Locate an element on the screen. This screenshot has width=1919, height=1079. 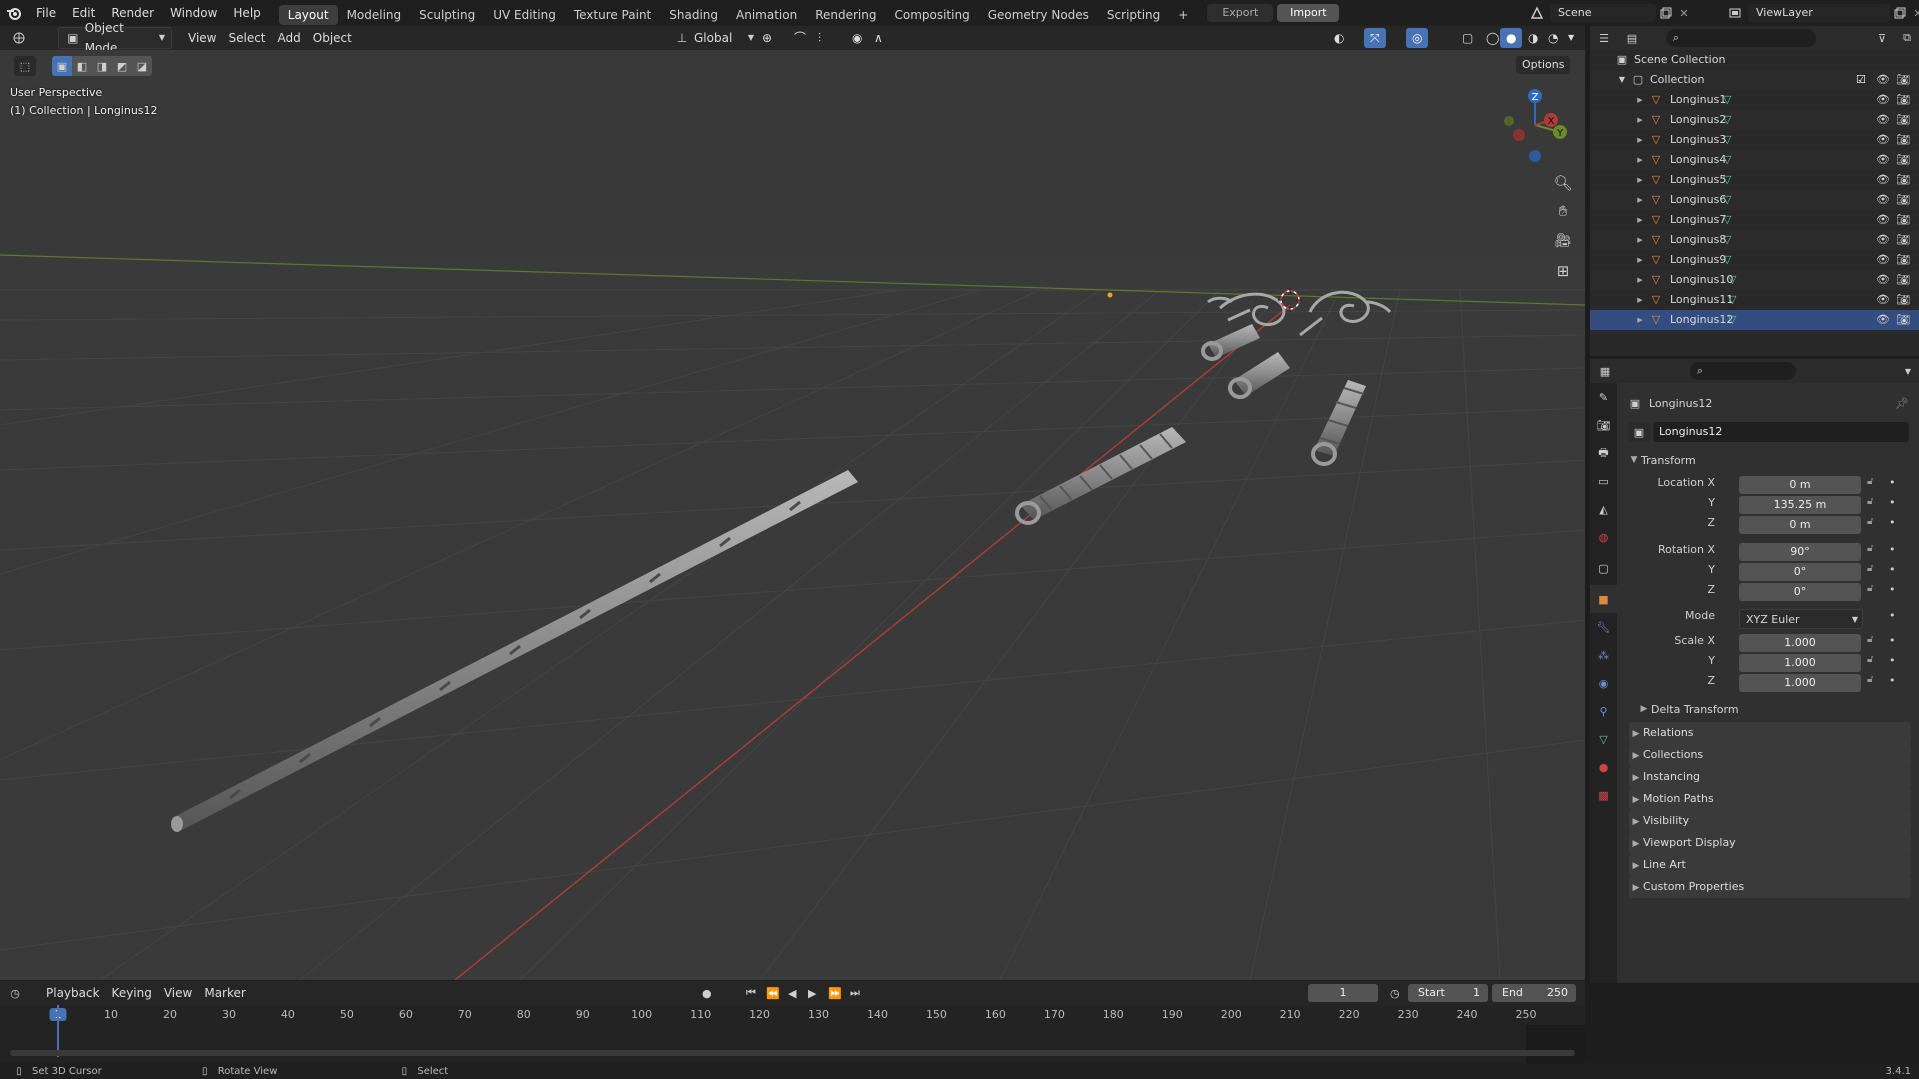
panel-relations: ▶ Relations is located at coordinates (1770, 733).